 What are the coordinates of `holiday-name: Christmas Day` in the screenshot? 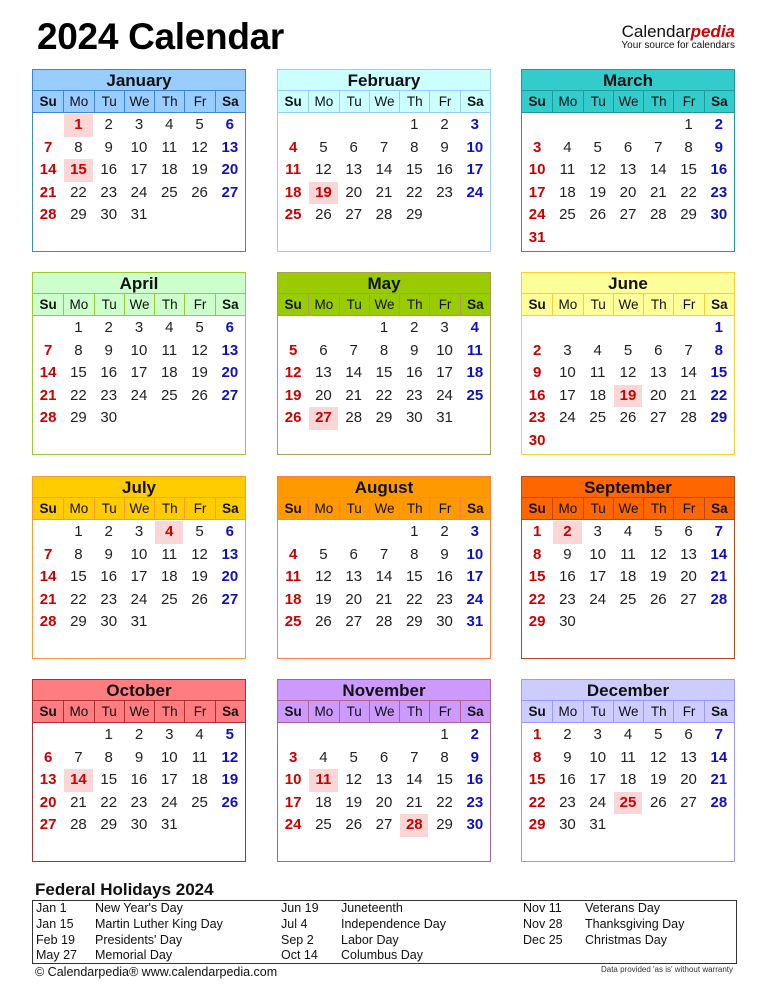 It's located at (626, 939).